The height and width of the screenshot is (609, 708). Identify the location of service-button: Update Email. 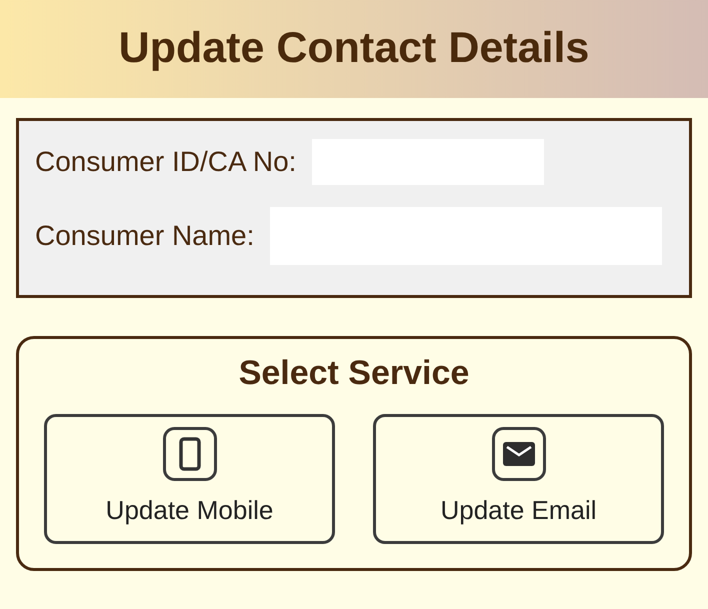
(518, 479).